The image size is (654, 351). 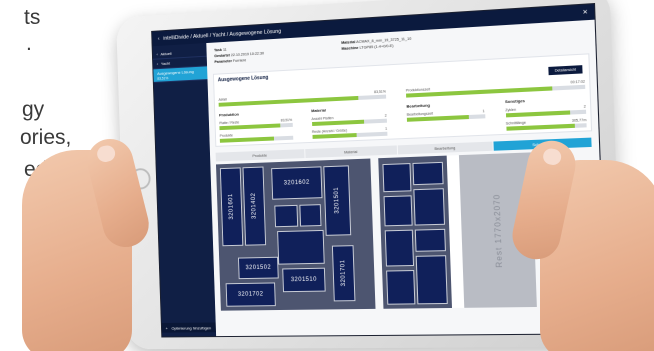 What do you see at coordinates (352, 152) in the screenshot?
I see `tab-material: Material` at bounding box center [352, 152].